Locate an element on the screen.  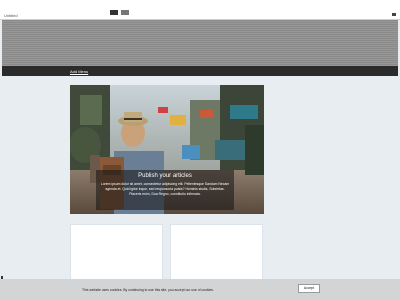
logo-icon is located at coordinates (114, 12).